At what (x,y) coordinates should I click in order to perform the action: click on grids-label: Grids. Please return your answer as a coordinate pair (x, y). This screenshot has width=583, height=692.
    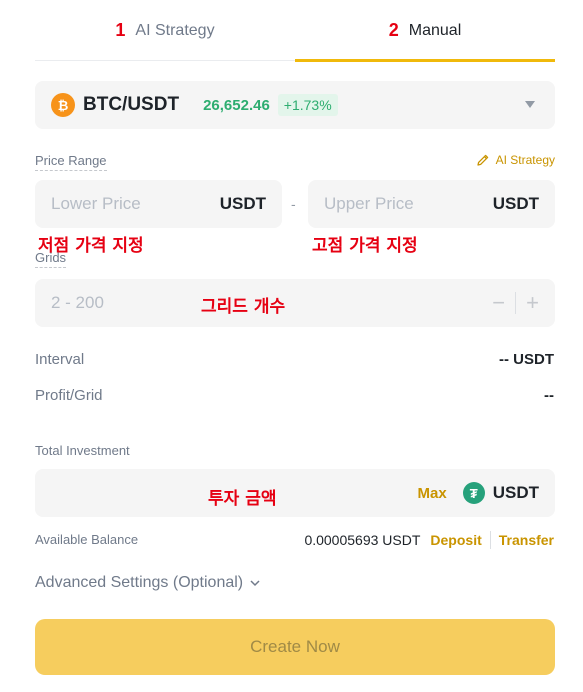
    Looking at the image, I should click on (51, 259).